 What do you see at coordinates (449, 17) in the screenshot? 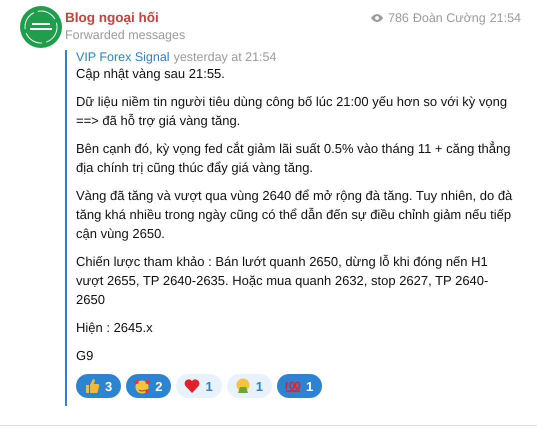
I see `author-name: Đoàn Cường` at bounding box center [449, 17].